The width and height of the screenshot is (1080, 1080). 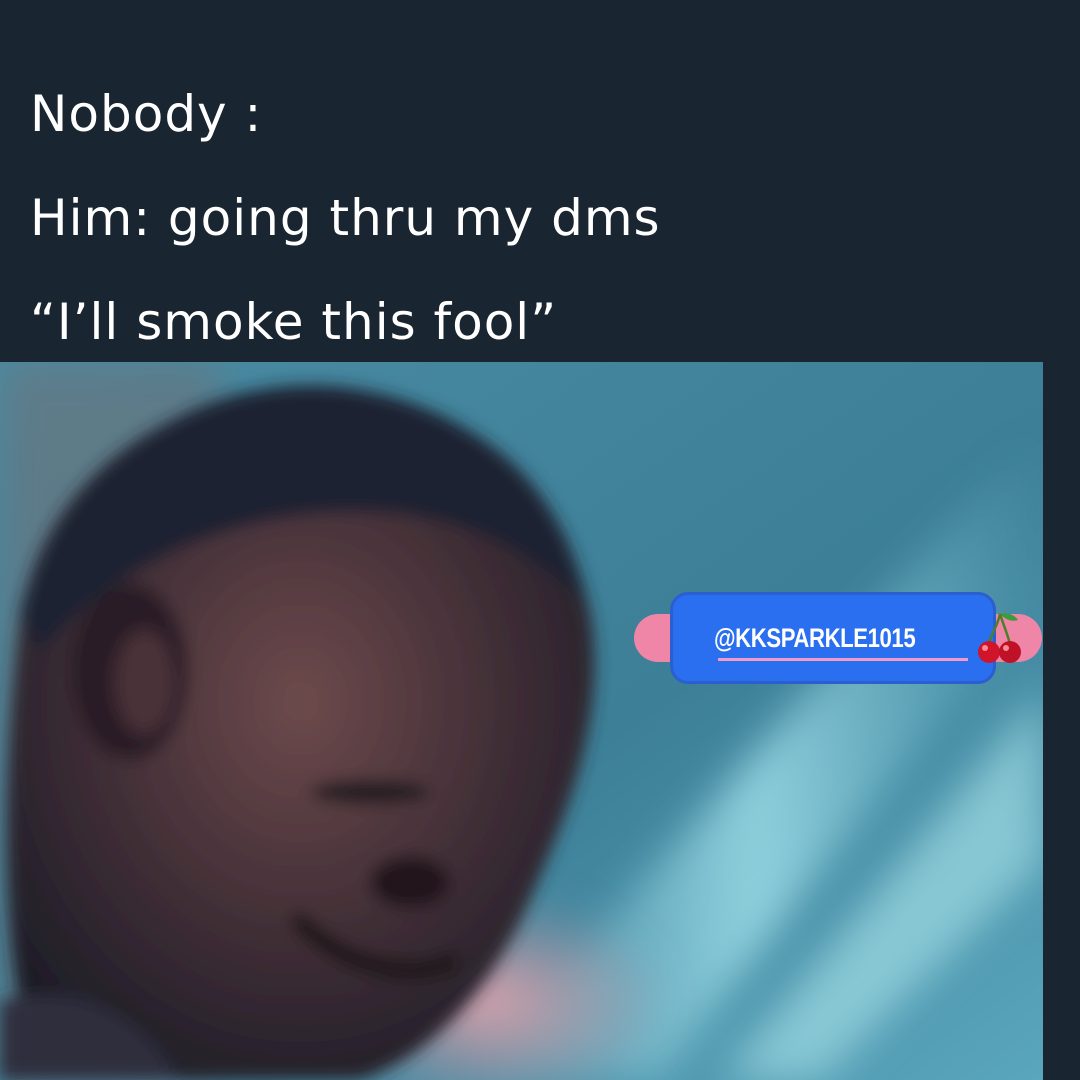 I want to click on cherry-icon, so click(x=999, y=638).